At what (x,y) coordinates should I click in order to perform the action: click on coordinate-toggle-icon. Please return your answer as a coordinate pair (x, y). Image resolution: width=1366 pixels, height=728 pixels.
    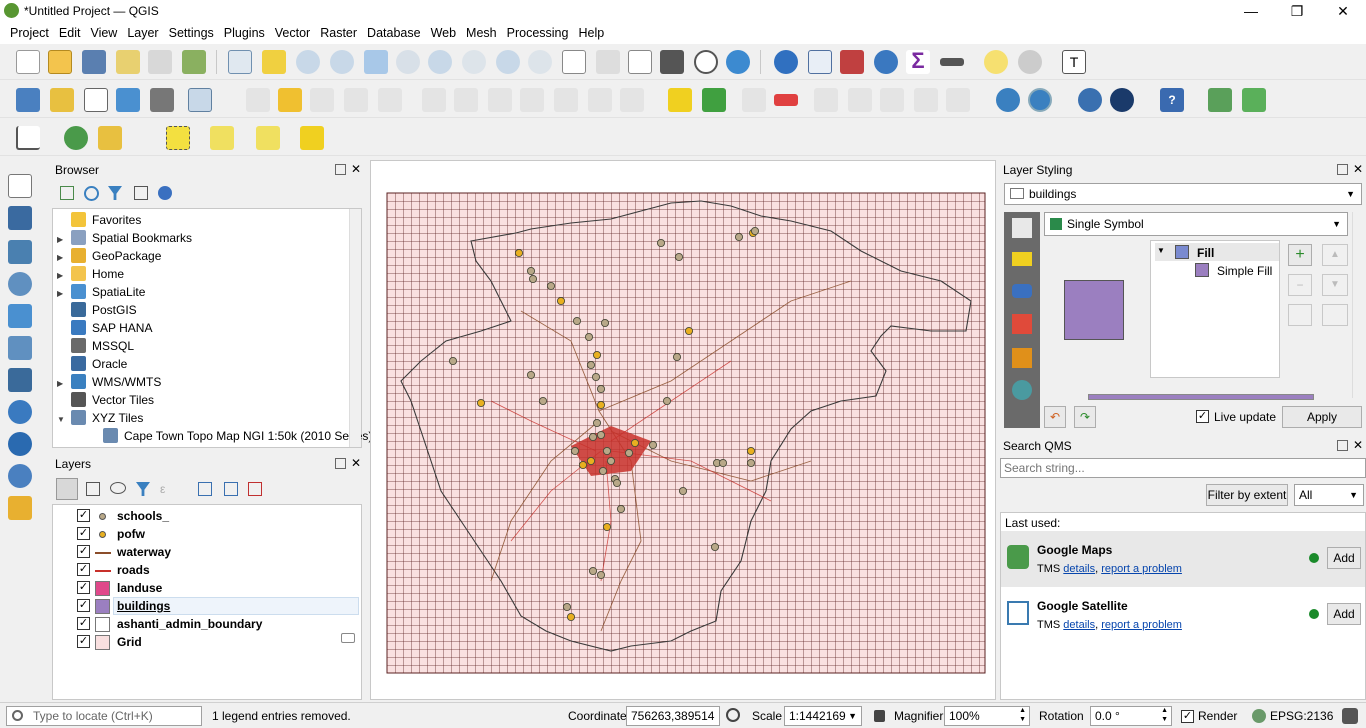
    Looking at the image, I should click on (733, 715).